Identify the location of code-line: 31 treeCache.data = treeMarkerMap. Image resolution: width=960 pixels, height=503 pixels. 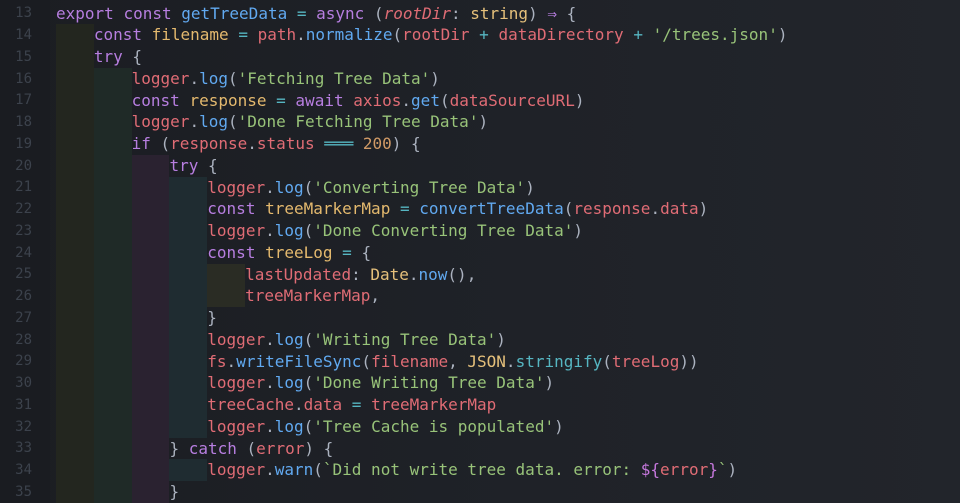
(480, 405).